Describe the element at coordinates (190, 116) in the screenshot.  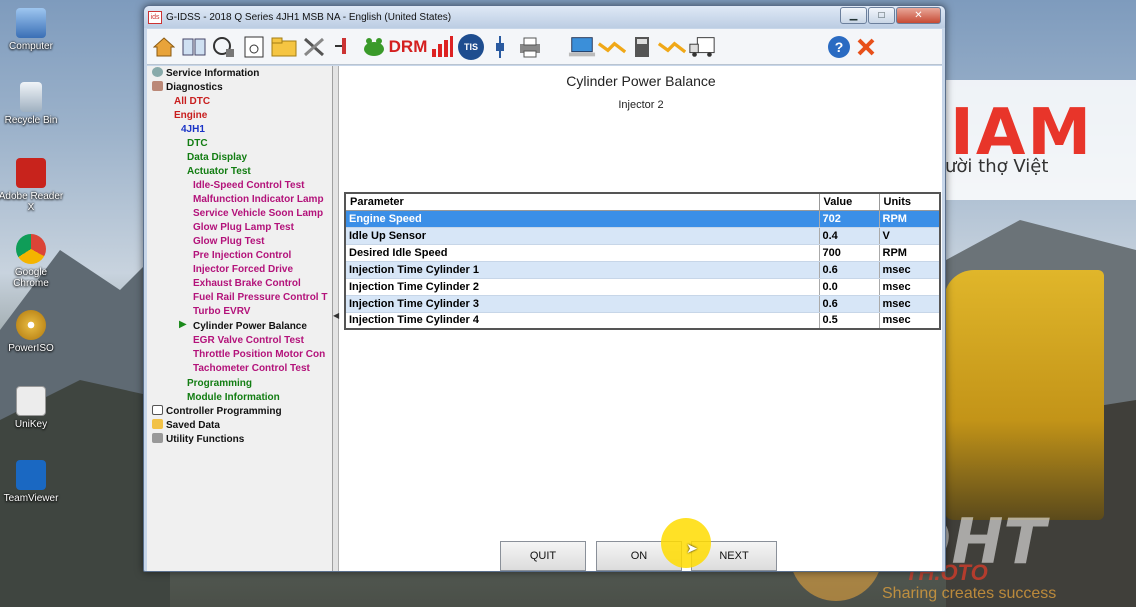
I see `tree-item-engine: Engine` at that location.